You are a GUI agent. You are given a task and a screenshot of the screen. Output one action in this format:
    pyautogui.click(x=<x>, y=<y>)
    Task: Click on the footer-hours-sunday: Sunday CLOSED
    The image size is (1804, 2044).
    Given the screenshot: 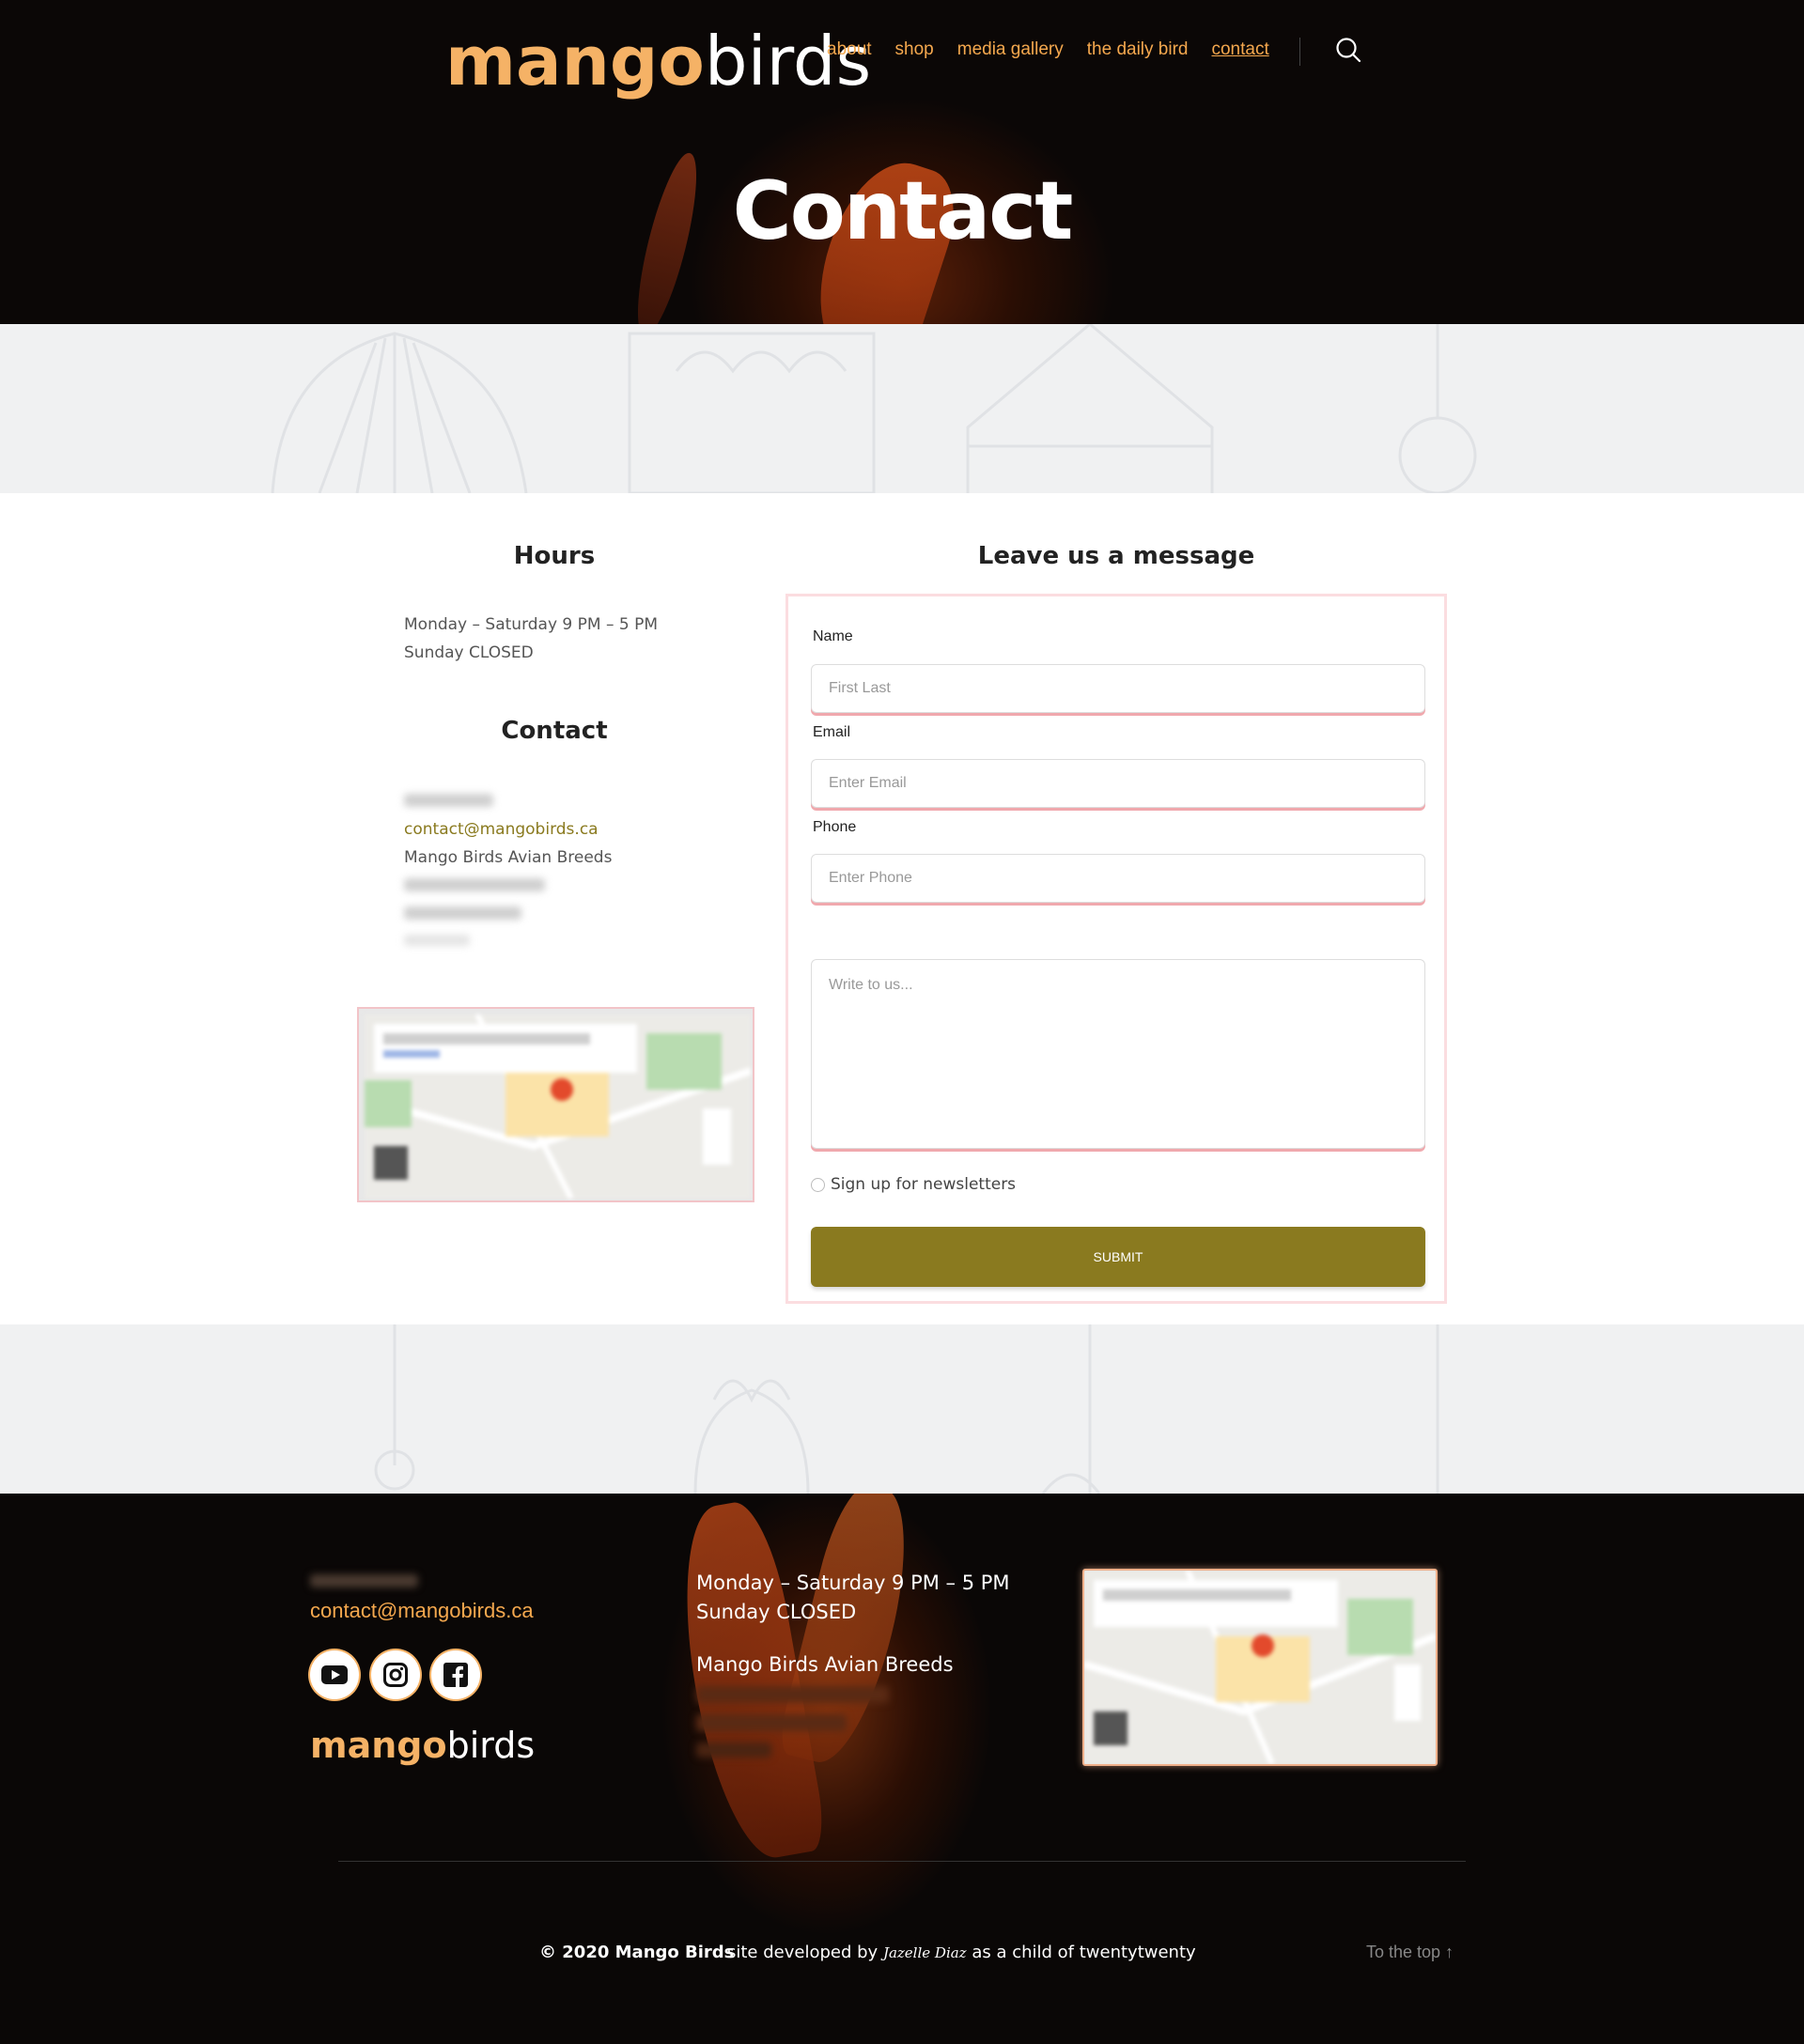 What is the action you would take?
    pyautogui.click(x=776, y=1612)
    